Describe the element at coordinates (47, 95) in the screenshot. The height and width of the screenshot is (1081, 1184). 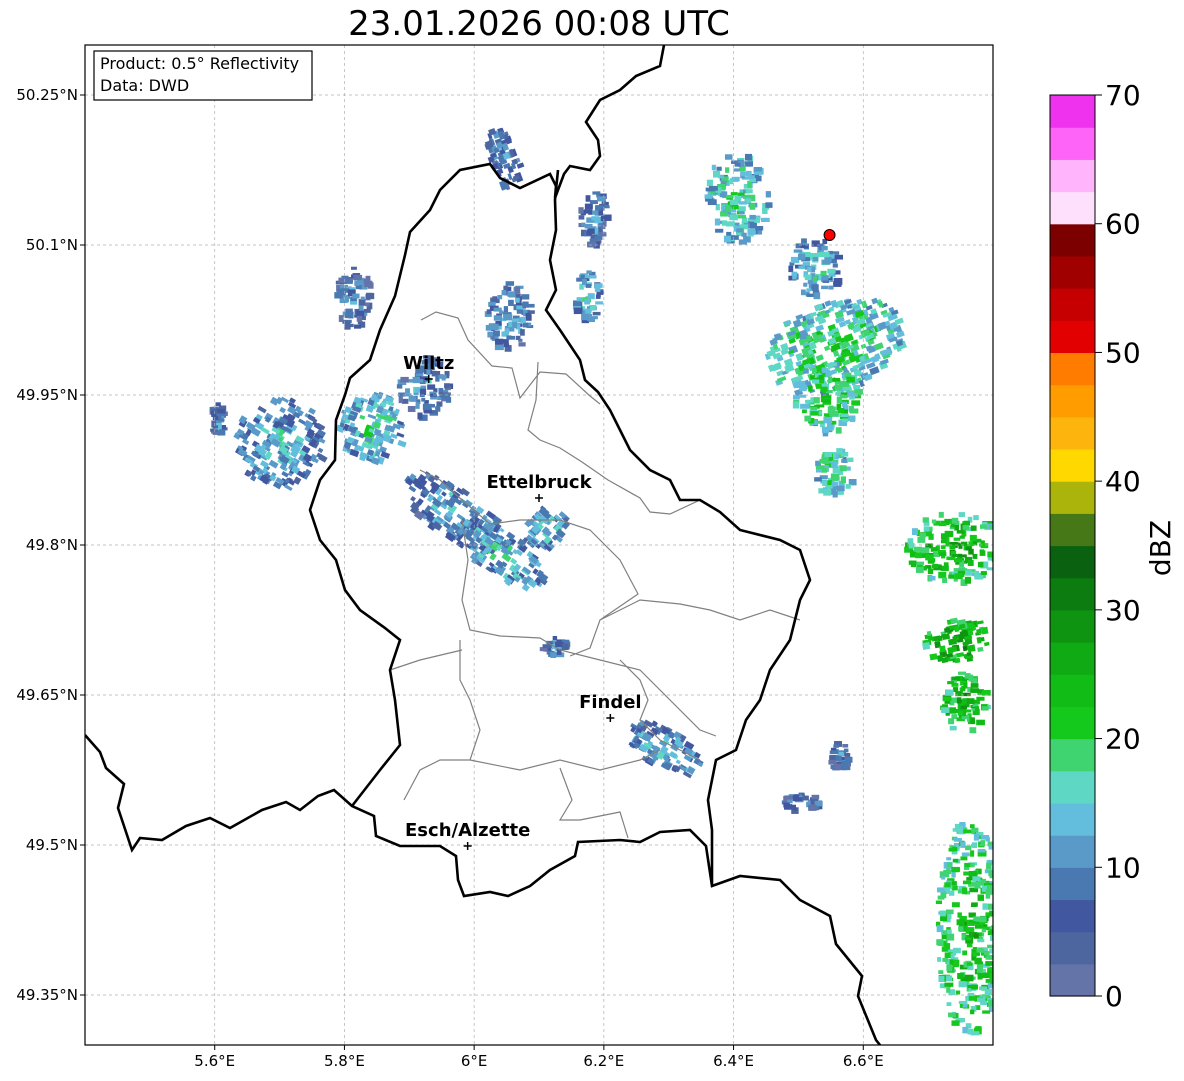
I see `y-tick-label: 50.25°N` at that location.